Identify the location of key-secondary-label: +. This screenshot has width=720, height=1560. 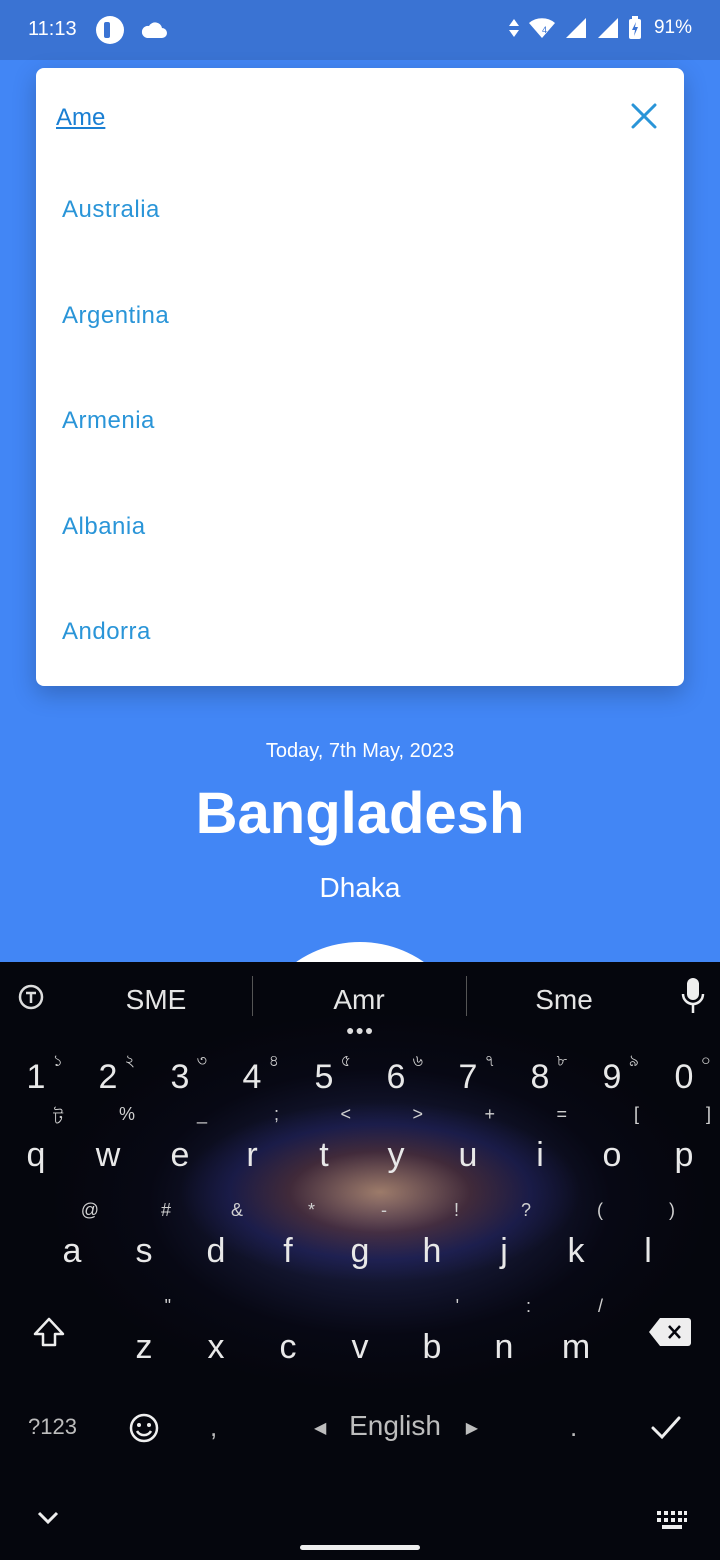
(489, 1114).